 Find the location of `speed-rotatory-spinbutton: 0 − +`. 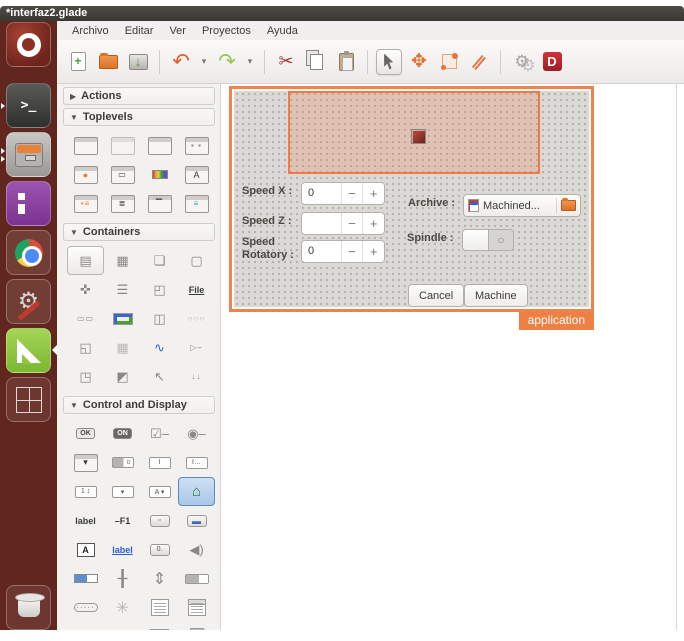

speed-rotatory-spinbutton: 0 − + is located at coordinates (343, 251).